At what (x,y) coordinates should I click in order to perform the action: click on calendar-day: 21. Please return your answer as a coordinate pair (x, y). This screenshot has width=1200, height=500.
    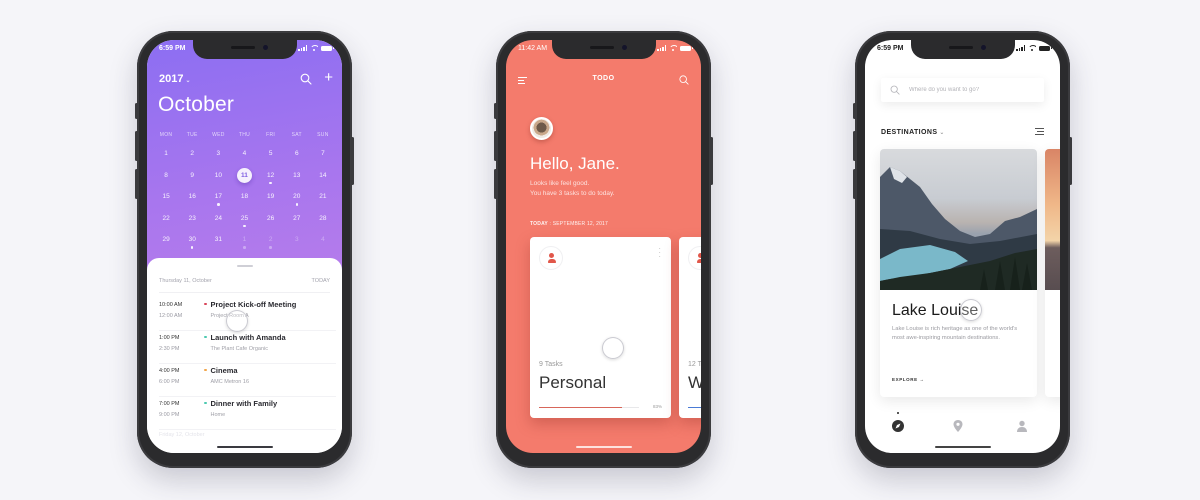
    Looking at the image, I should click on (323, 198).